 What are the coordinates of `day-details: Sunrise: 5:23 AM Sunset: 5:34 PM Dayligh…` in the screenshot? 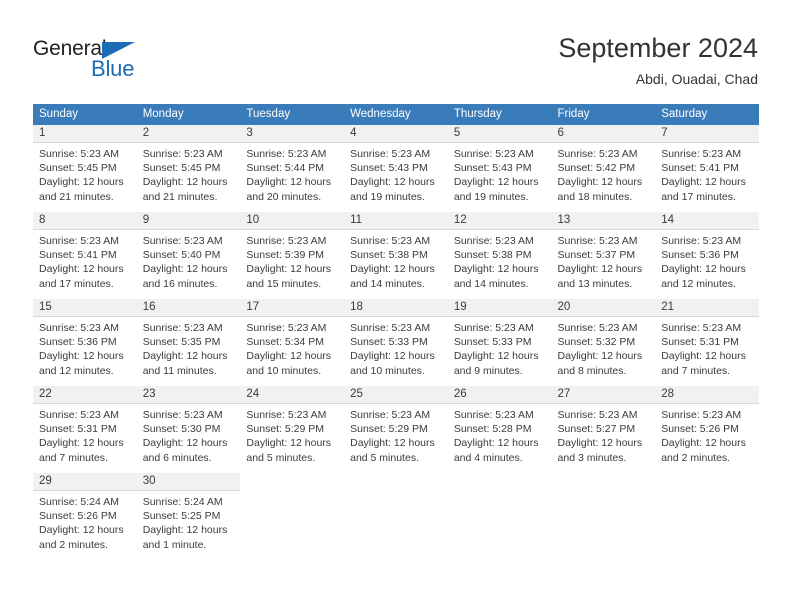 It's located at (292, 351).